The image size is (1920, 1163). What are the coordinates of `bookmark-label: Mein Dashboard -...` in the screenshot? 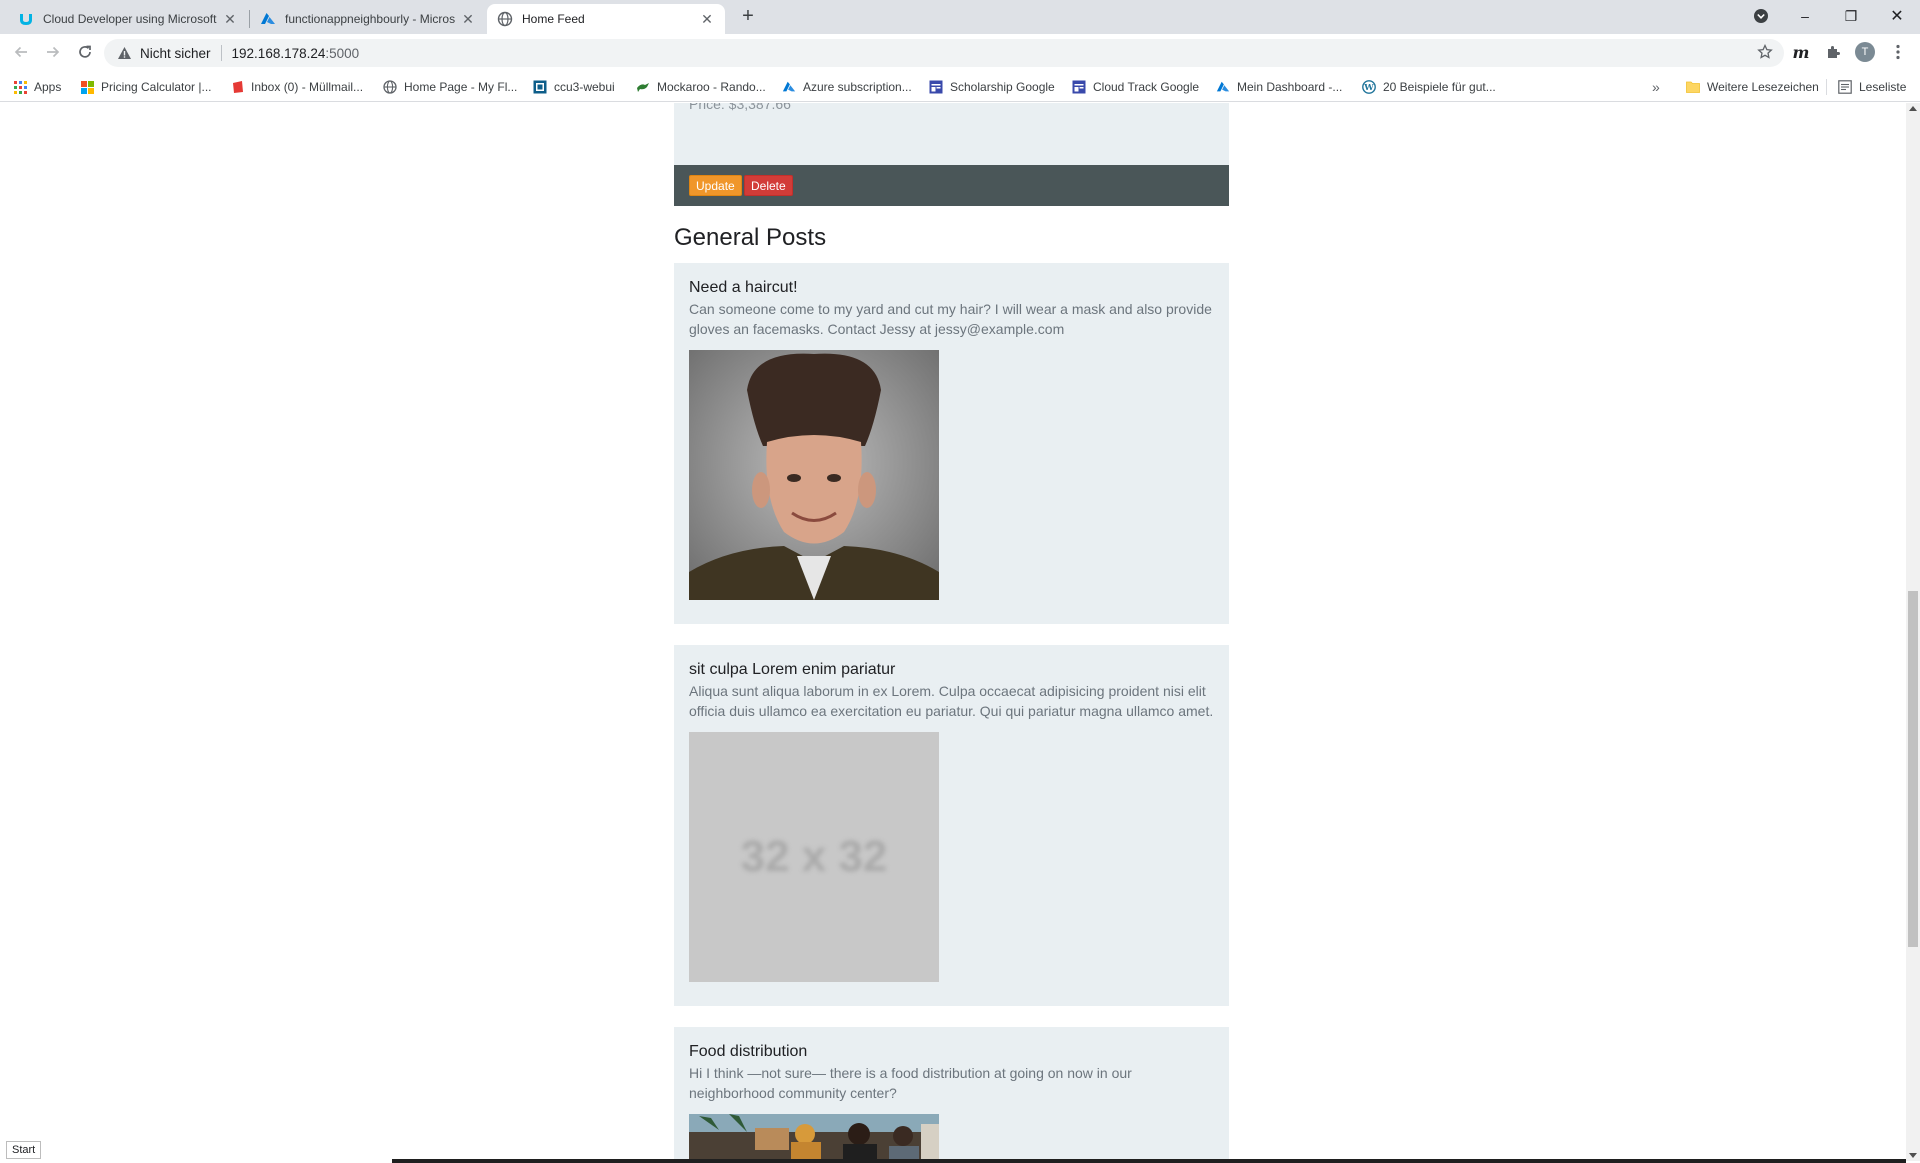 It's located at (1290, 87).